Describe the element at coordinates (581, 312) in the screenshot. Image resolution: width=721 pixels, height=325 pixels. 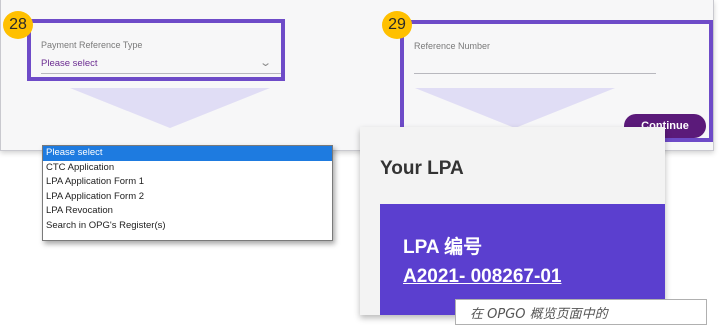
I see `overview-page-caption: 在 OPGO 概览页面中的` at that location.